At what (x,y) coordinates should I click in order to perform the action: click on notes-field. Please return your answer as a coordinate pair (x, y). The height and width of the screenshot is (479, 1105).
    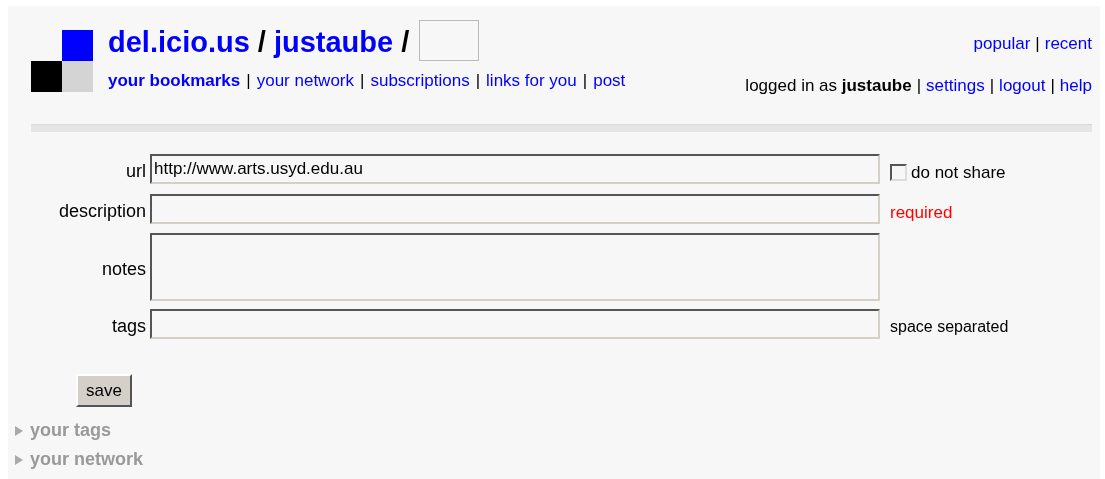
    Looking at the image, I should click on (515, 267).